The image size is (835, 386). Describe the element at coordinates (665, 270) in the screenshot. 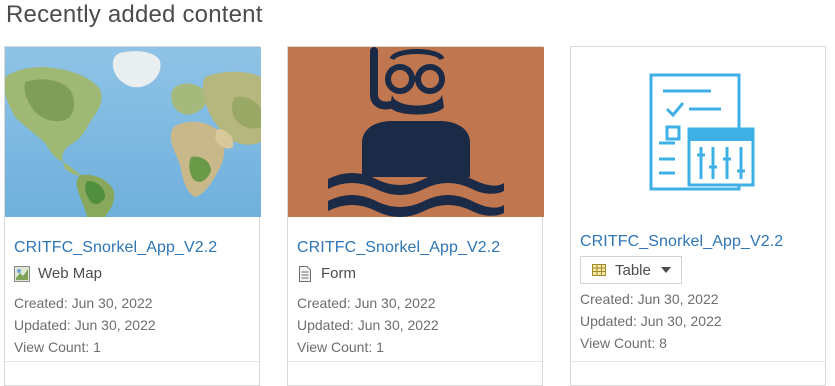

I see `chevron-down-icon` at that location.